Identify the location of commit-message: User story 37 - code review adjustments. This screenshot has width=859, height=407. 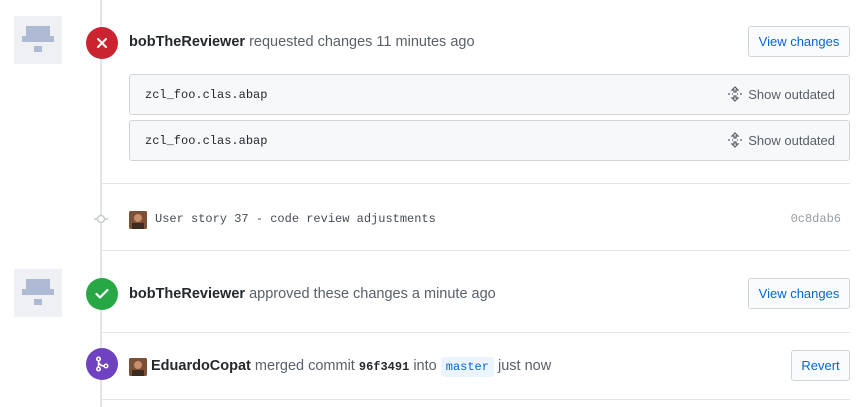
(295, 219).